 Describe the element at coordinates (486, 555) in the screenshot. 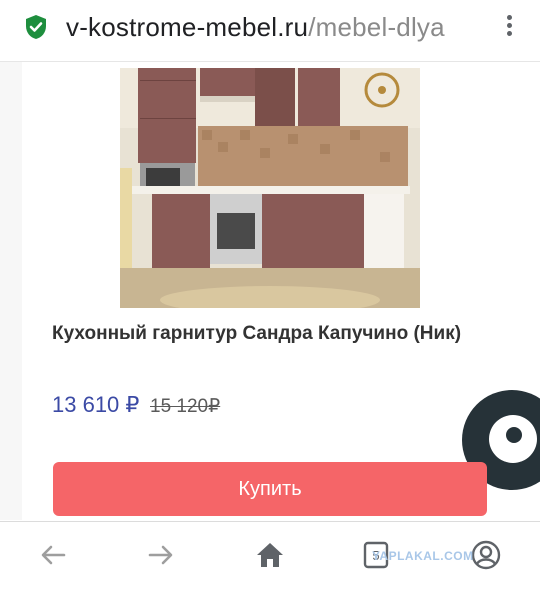

I see `account-icon` at that location.